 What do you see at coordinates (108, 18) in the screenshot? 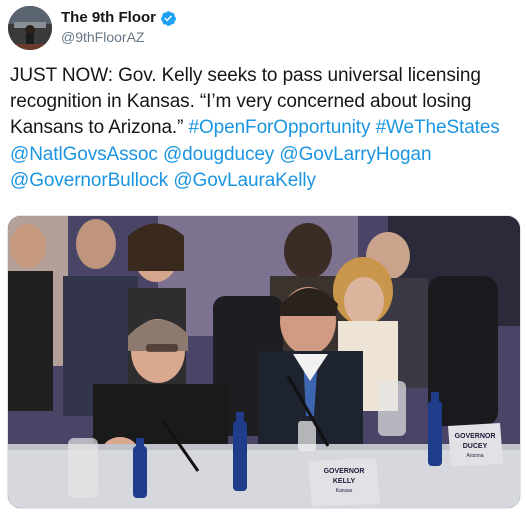
I see `author-display-name: The 9th Floor` at bounding box center [108, 18].